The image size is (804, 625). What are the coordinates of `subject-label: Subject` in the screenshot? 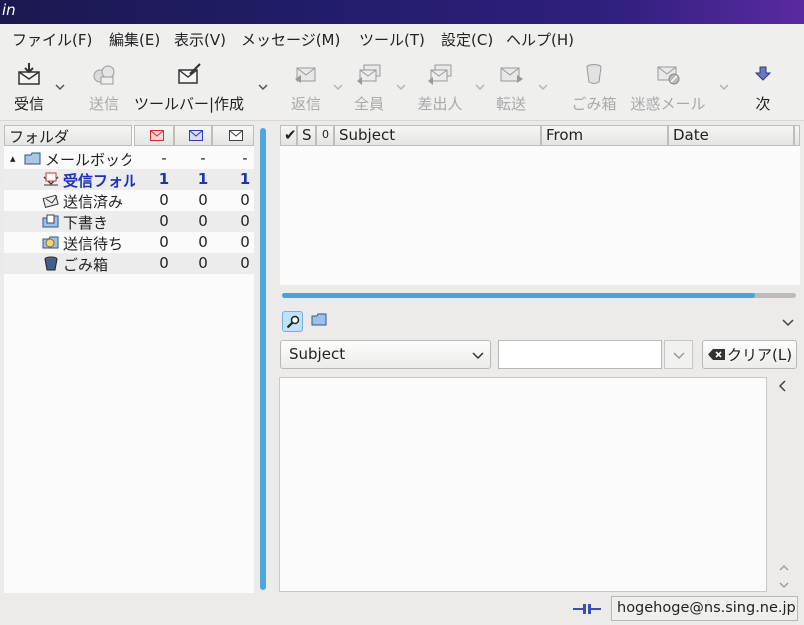 It's located at (367, 135).